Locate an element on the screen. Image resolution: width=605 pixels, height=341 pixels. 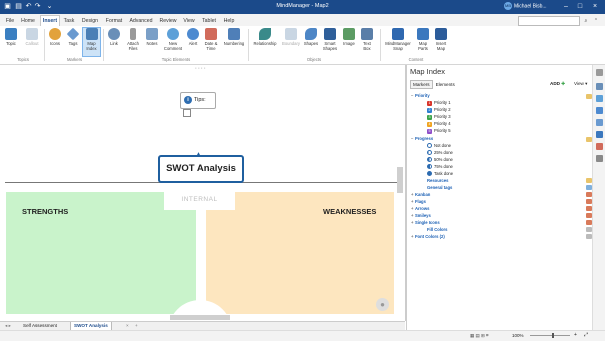
tags-button: Tags is located at coordinates (73, 36).